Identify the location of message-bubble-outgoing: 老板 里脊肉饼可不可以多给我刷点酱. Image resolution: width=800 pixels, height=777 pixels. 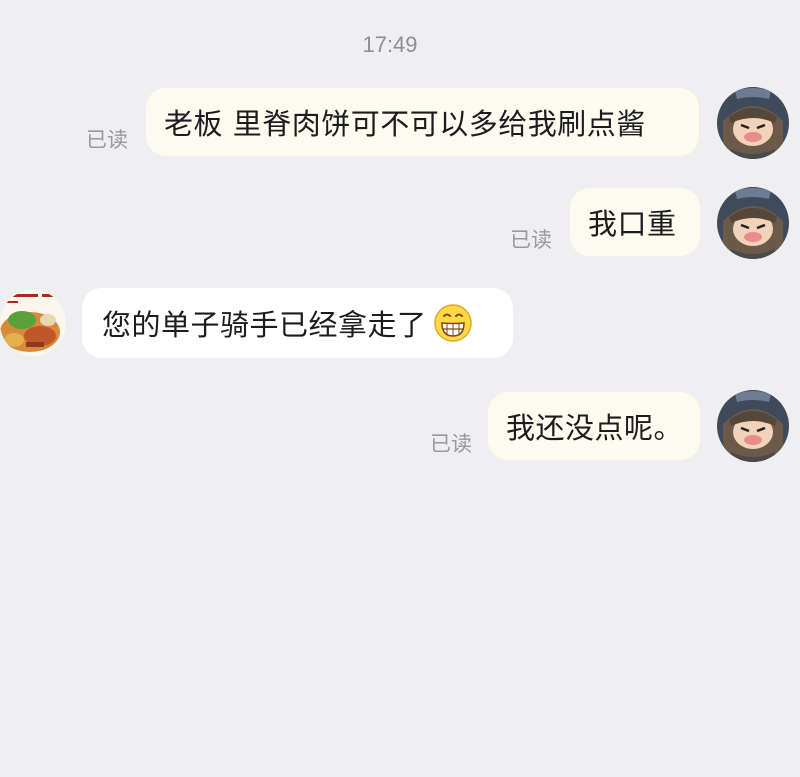
(422, 122).